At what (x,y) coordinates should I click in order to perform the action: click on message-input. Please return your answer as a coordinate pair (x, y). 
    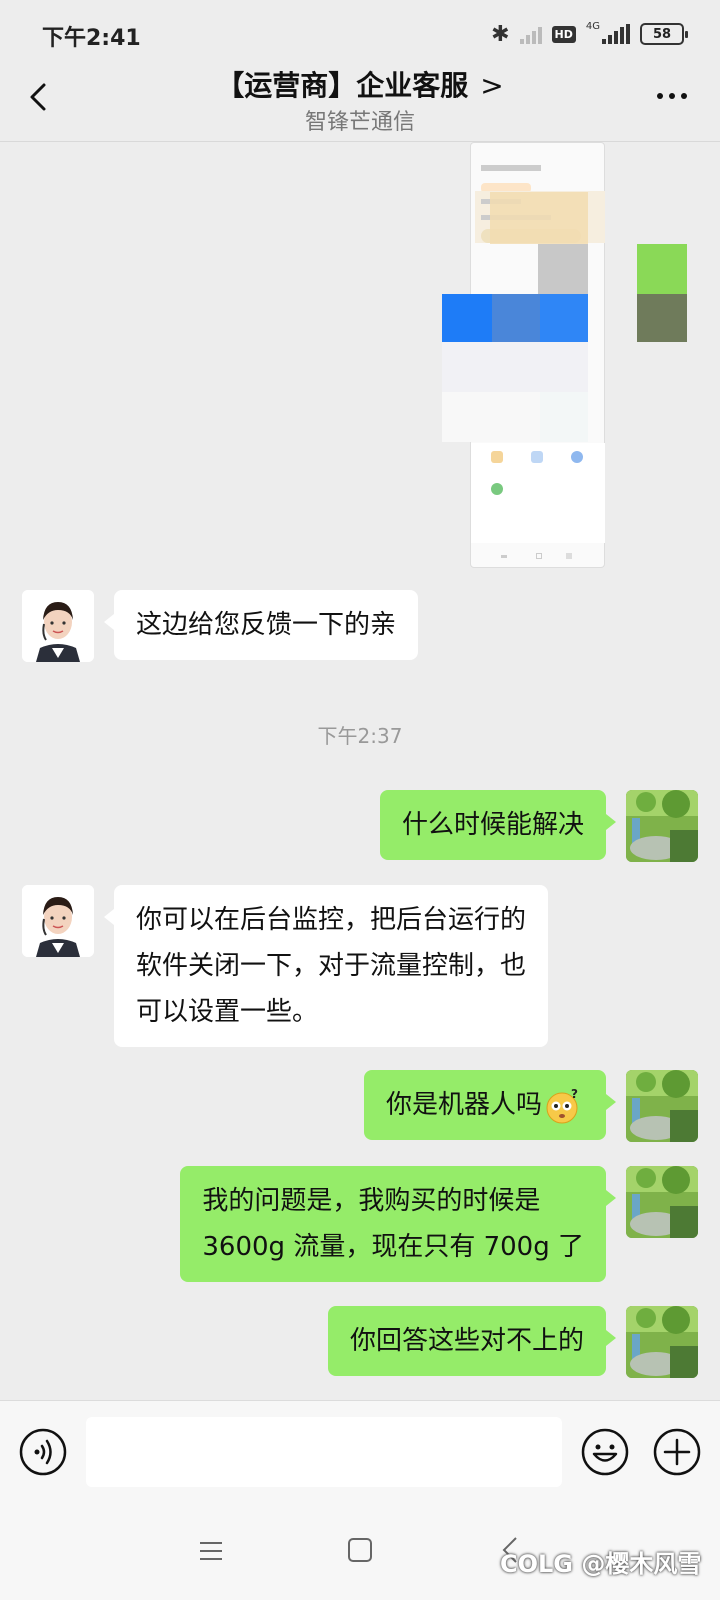
    Looking at the image, I should click on (324, 1452).